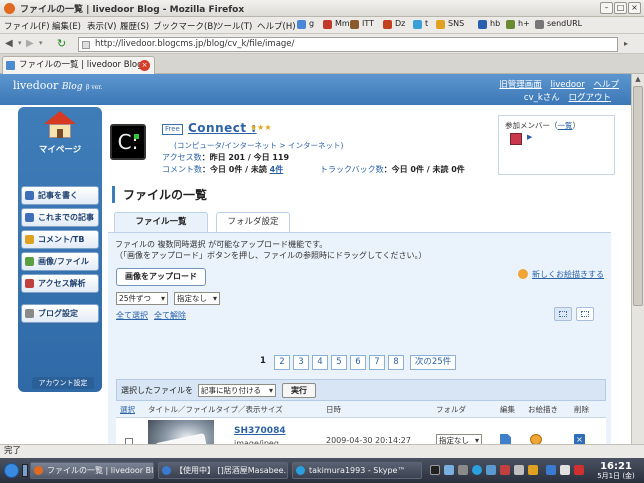 This screenshot has height=483, width=644. I want to click on menu-bookmarks: ブックマーク(B), so click(184, 26).